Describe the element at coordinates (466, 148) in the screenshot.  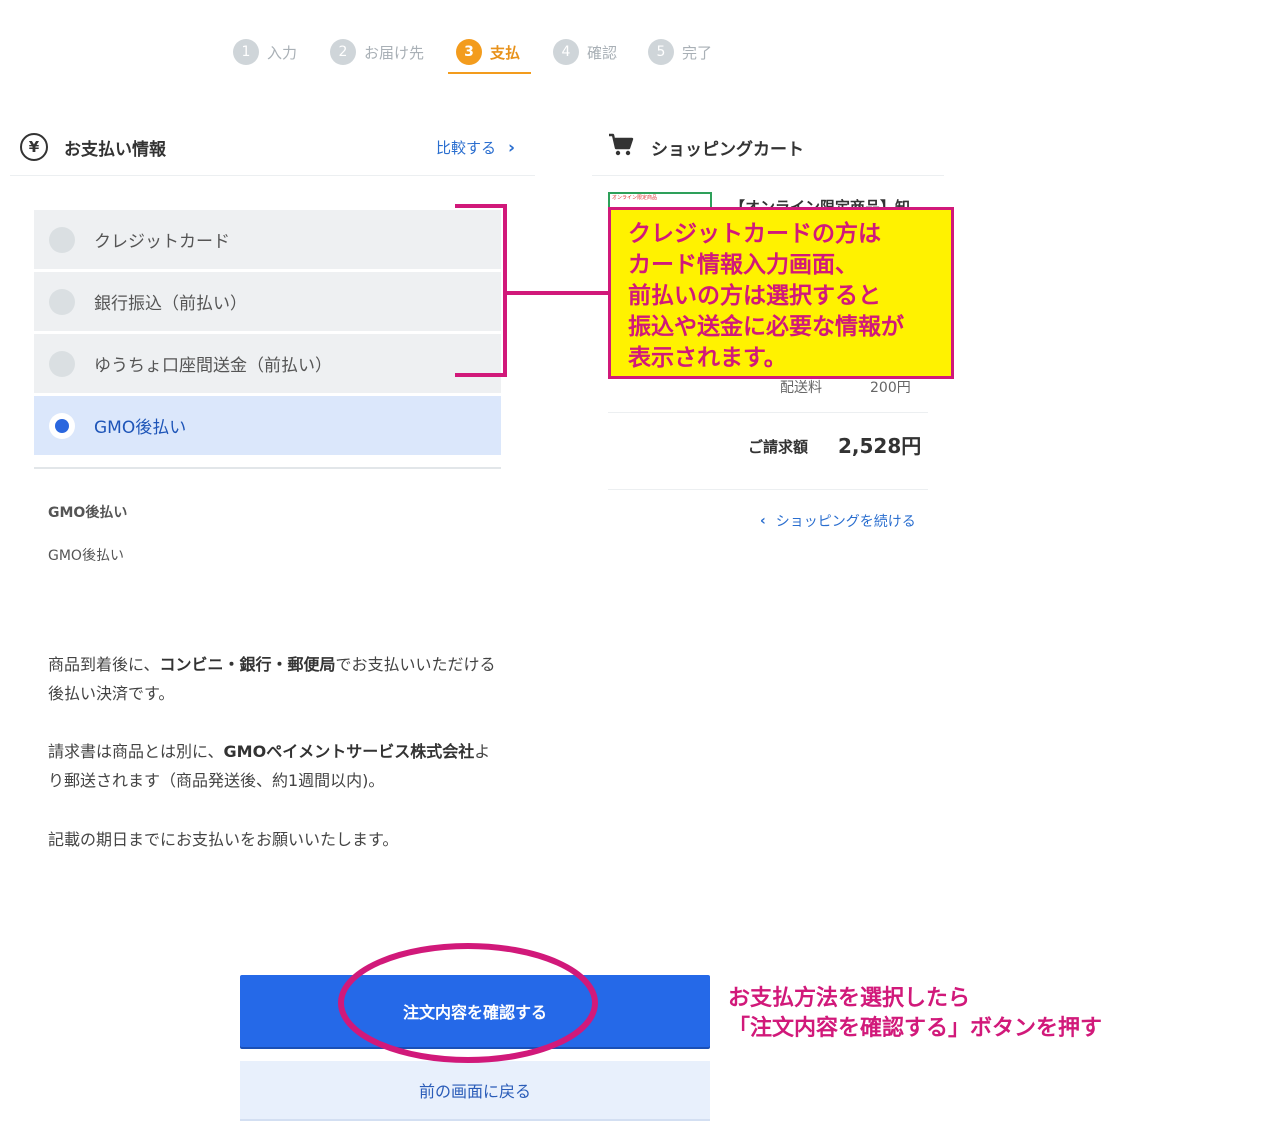
I see `compare-link-label: 比較する` at that location.